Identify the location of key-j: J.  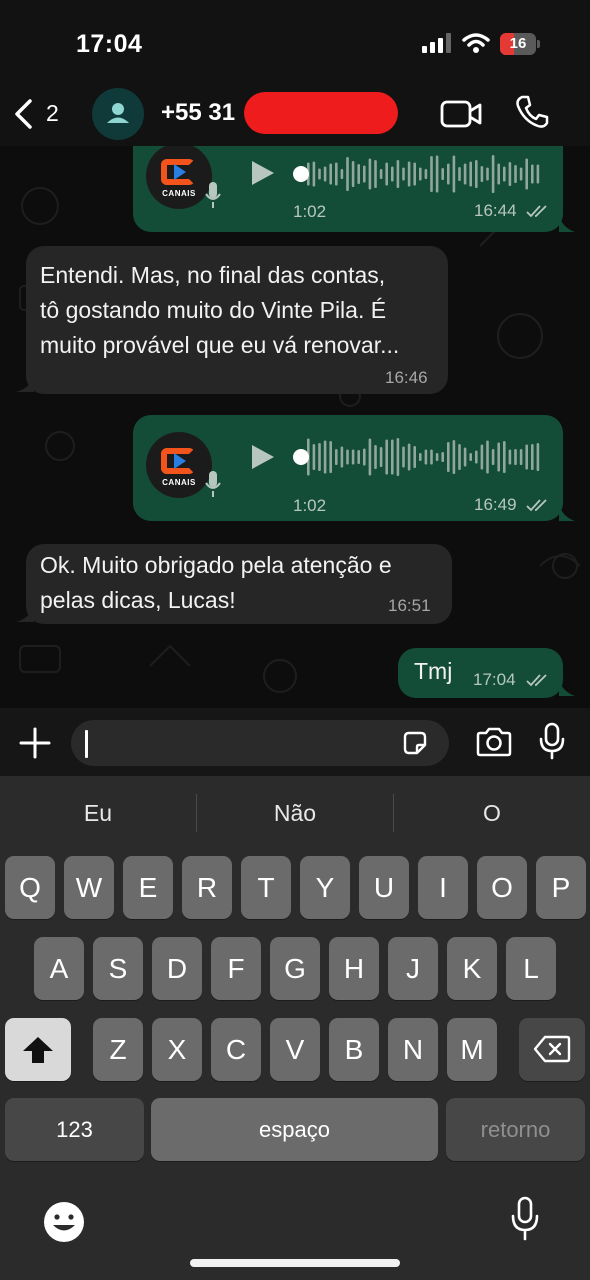
(413, 968).